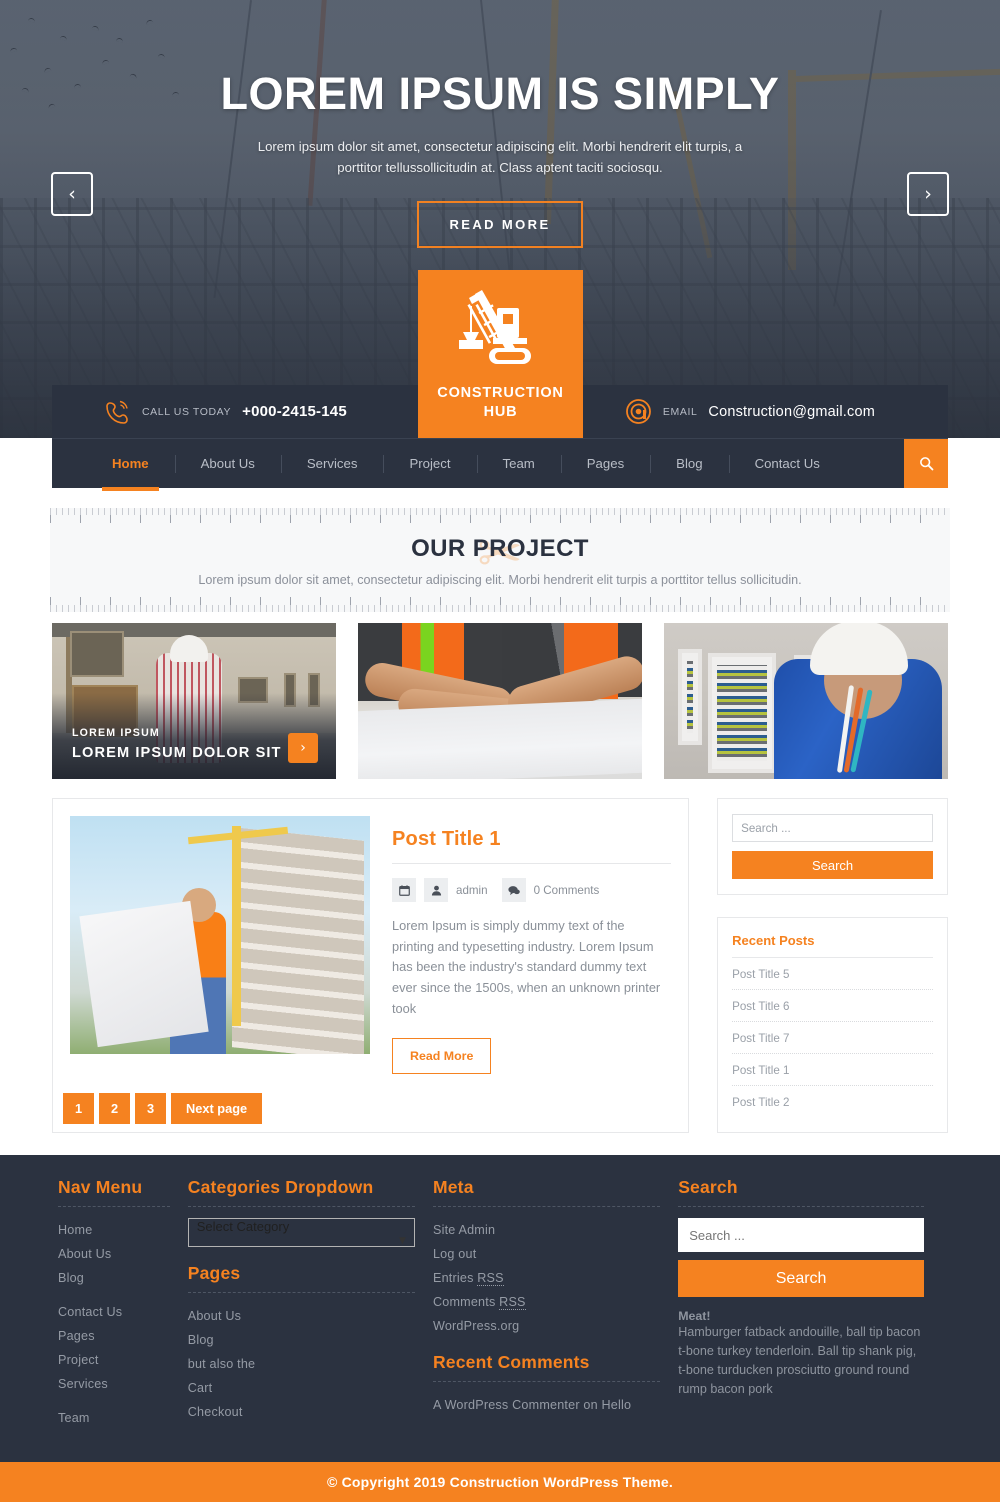 This screenshot has width=1000, height=1502. I want to click on footer-page-checkout: Checkout, so click(301, 1412).